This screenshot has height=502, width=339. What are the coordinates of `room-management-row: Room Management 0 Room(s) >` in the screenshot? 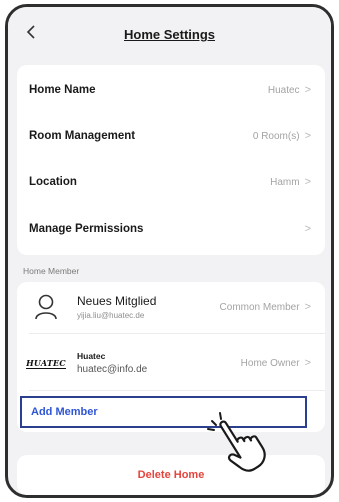 It's located at (171, 136).